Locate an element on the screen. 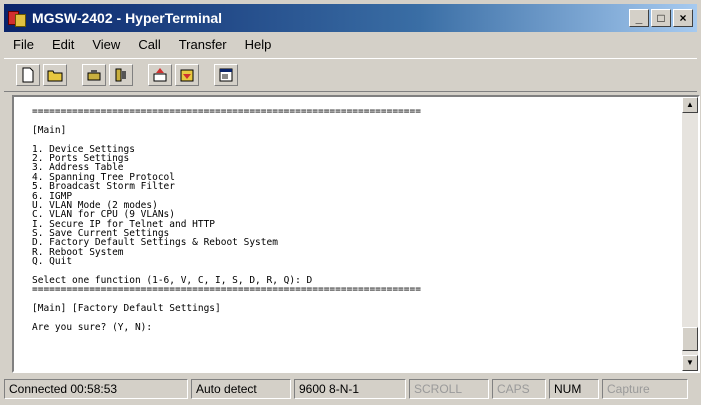 This screenshot has height=405, width=701. disconnect-icon is located at coordinates (120, 75).